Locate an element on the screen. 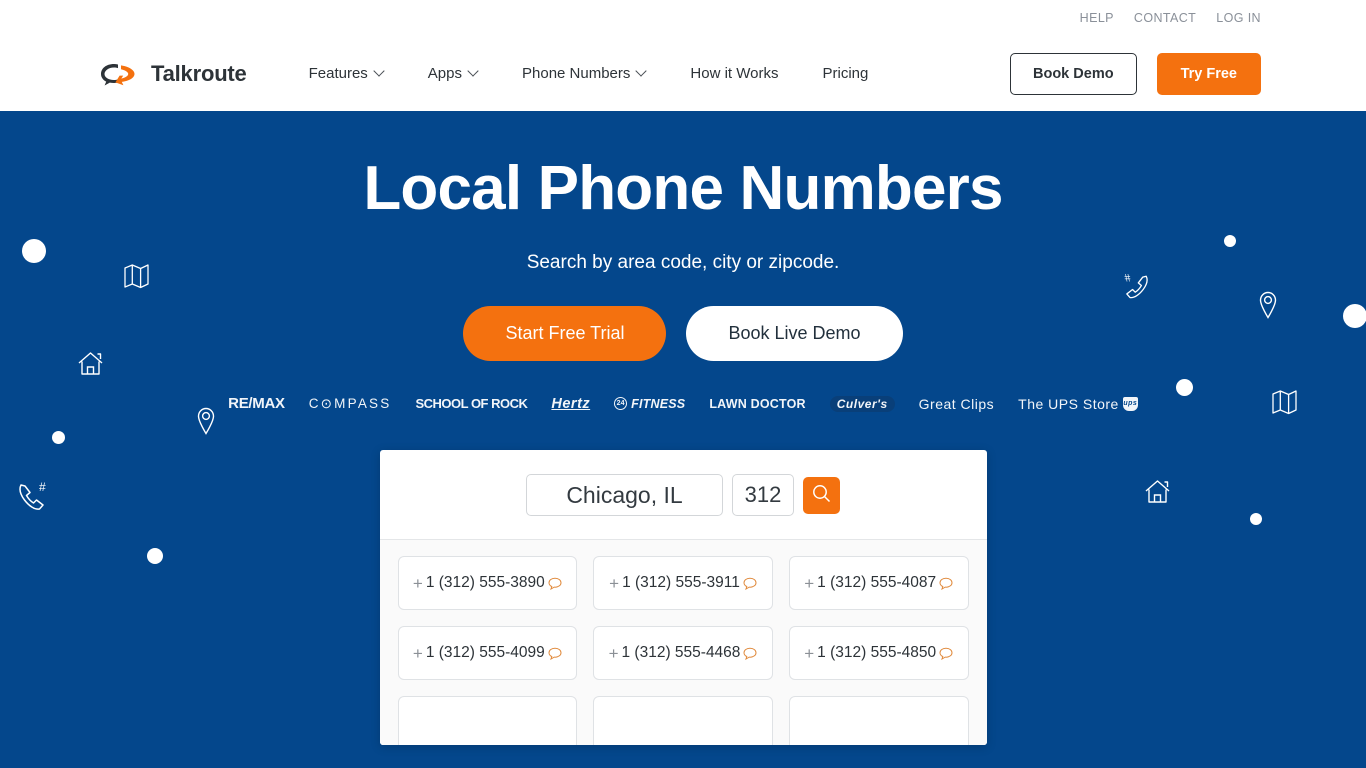 This screenshot has height=768, width=1366. nav-item-phone-numbers: Phone Numbers is located at coordinates (584, 73).